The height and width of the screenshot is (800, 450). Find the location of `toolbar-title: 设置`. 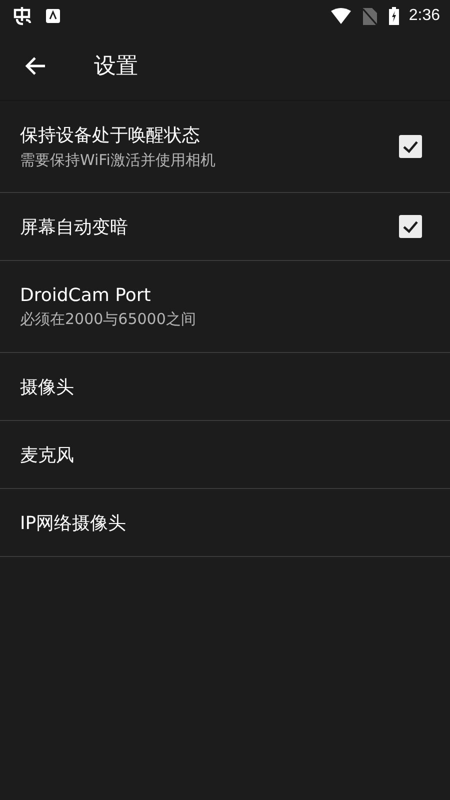

toolbar-title: 设置 is located at coordinates (116, 67).